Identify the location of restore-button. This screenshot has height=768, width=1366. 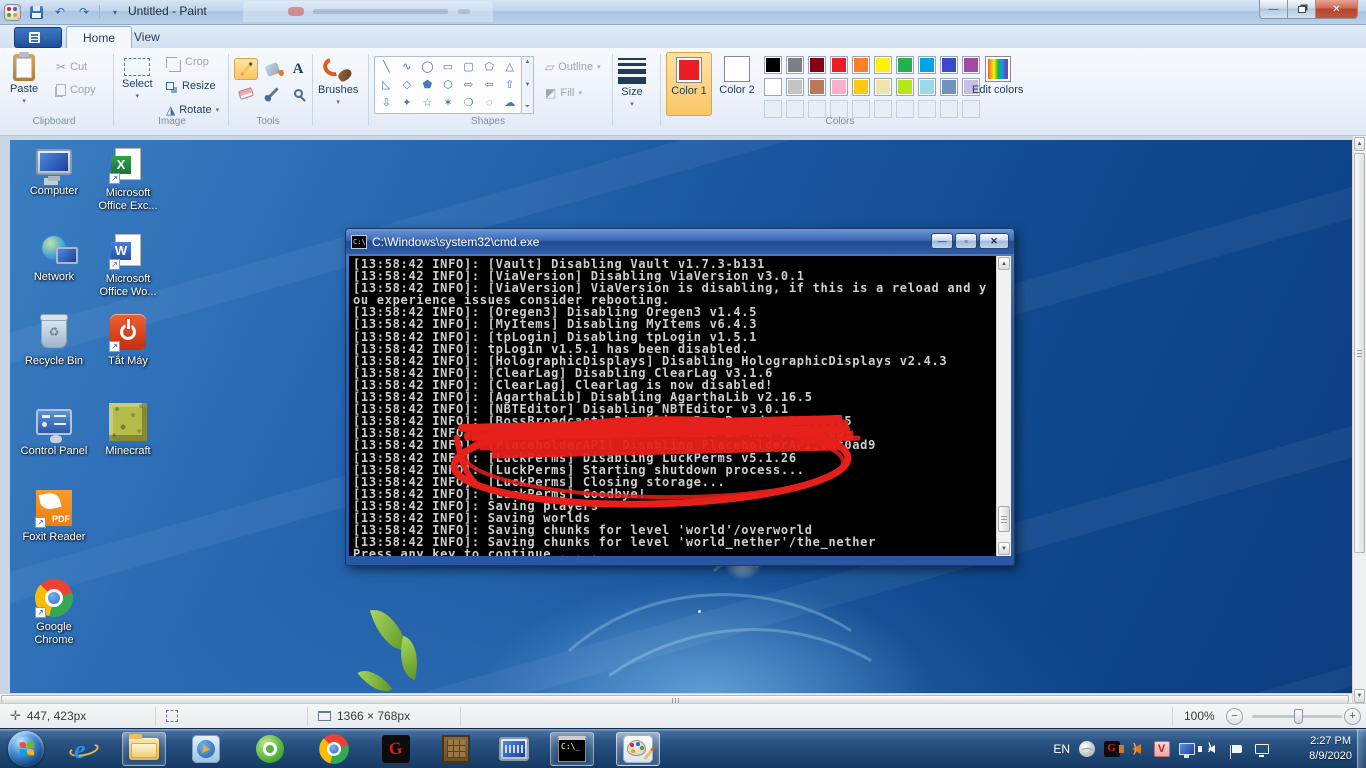
(1302, 9).